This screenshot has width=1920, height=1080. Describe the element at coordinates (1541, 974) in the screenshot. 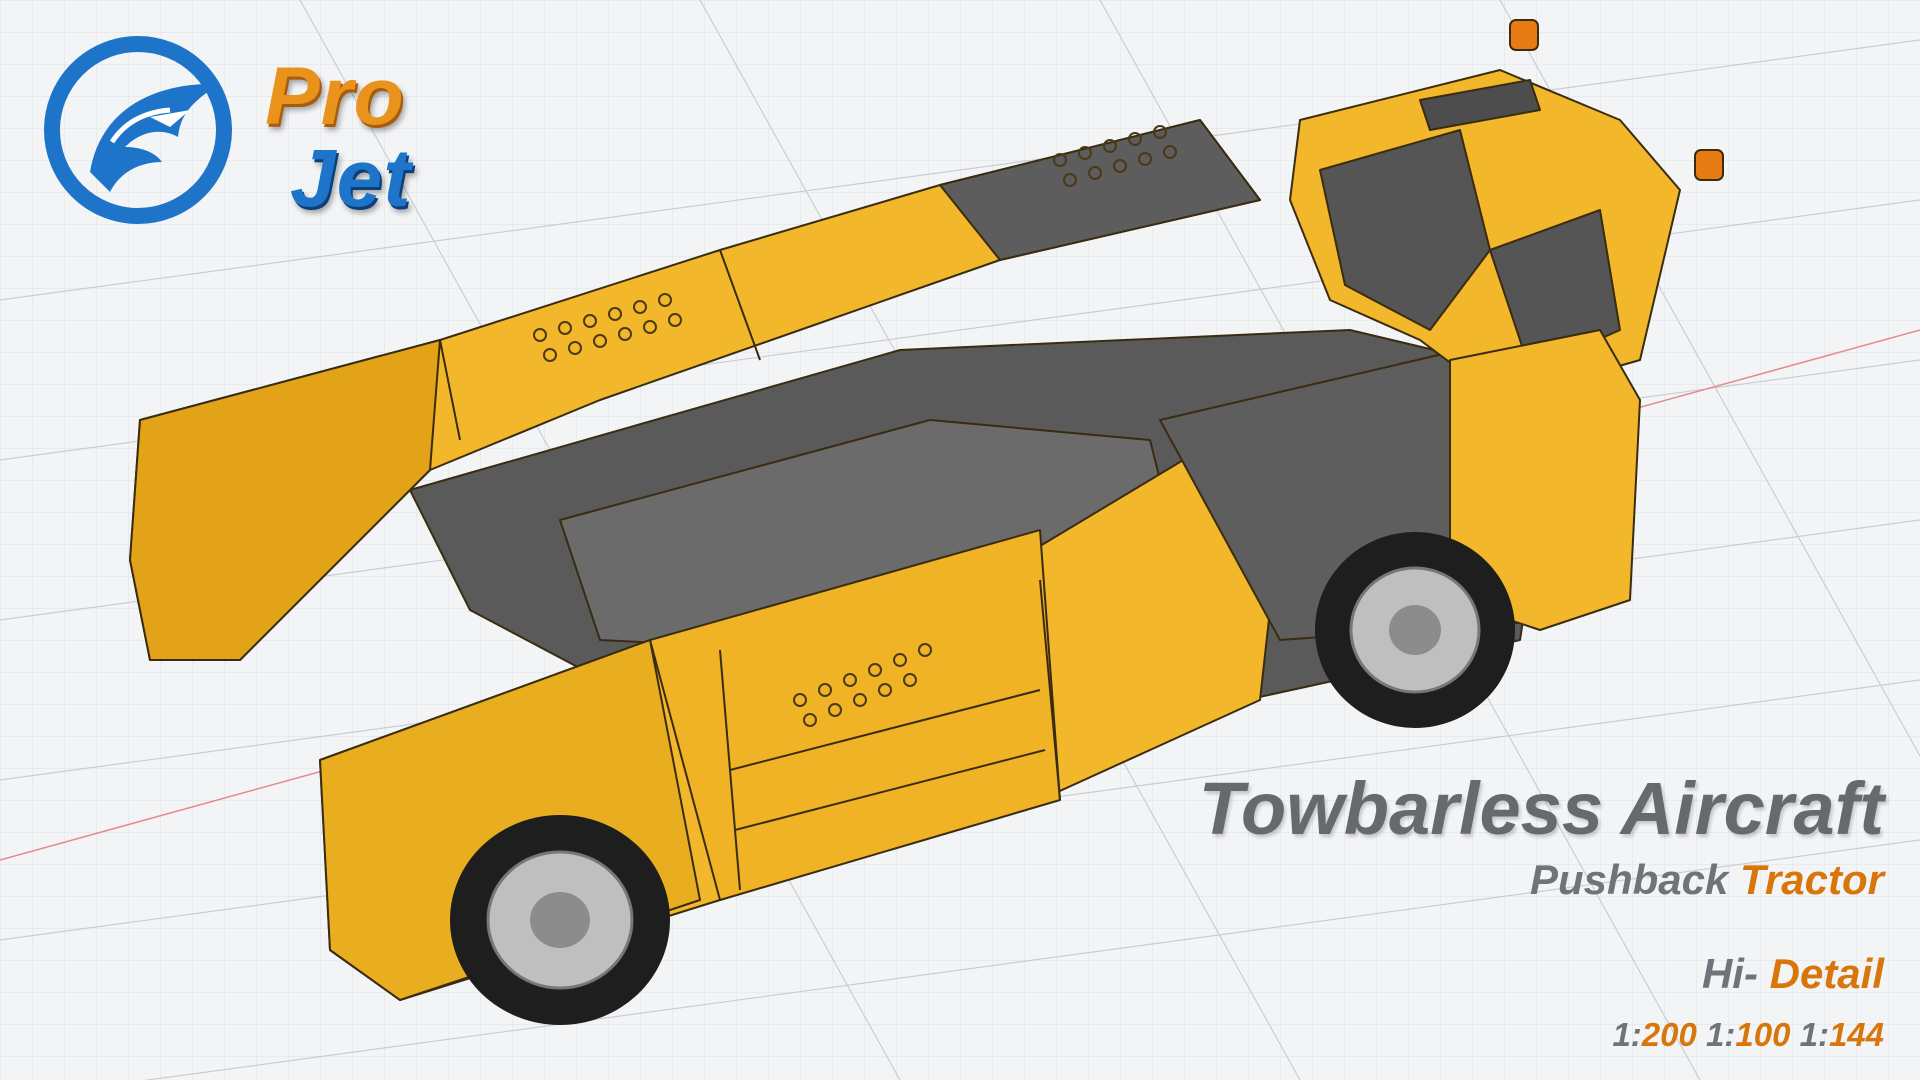

I see `detail-label: Hi- Detail` at that location.